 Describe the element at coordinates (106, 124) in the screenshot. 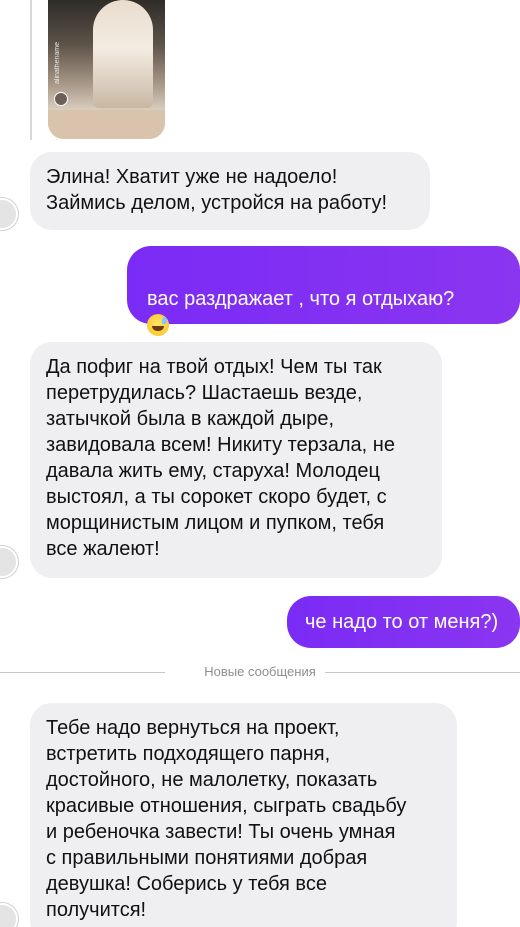

I see `story-footer` at that location.